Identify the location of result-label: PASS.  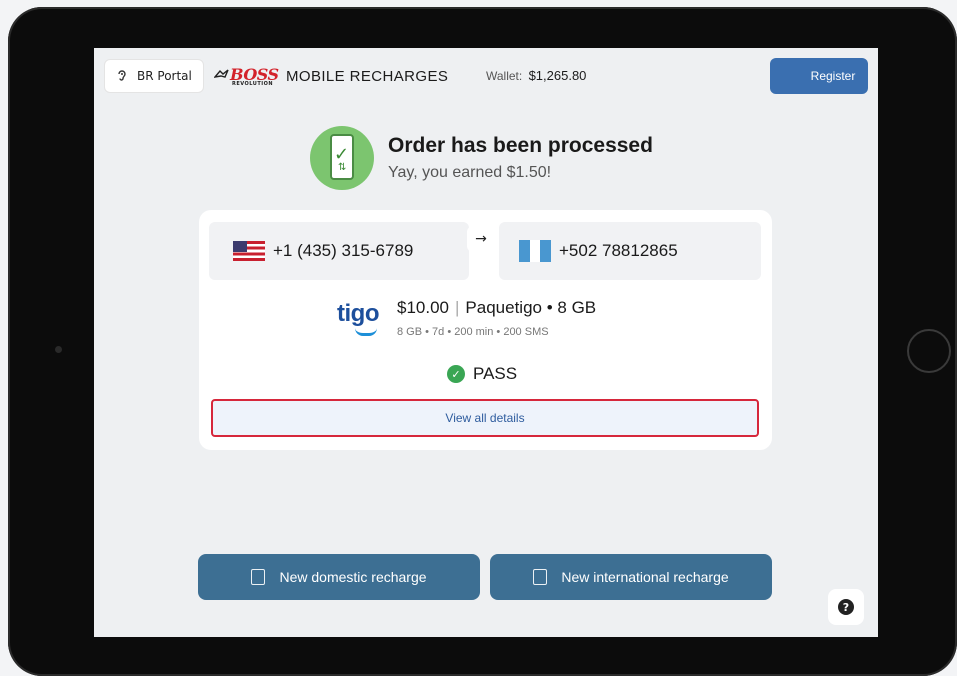
(495, 373).